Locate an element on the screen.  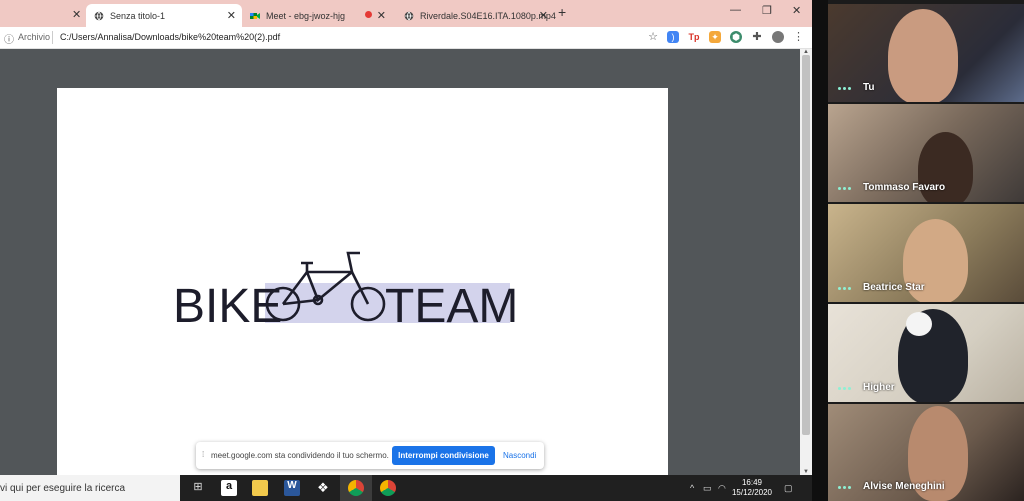
participant-tile: Beatrice Star is located at coordinates (926, 253).